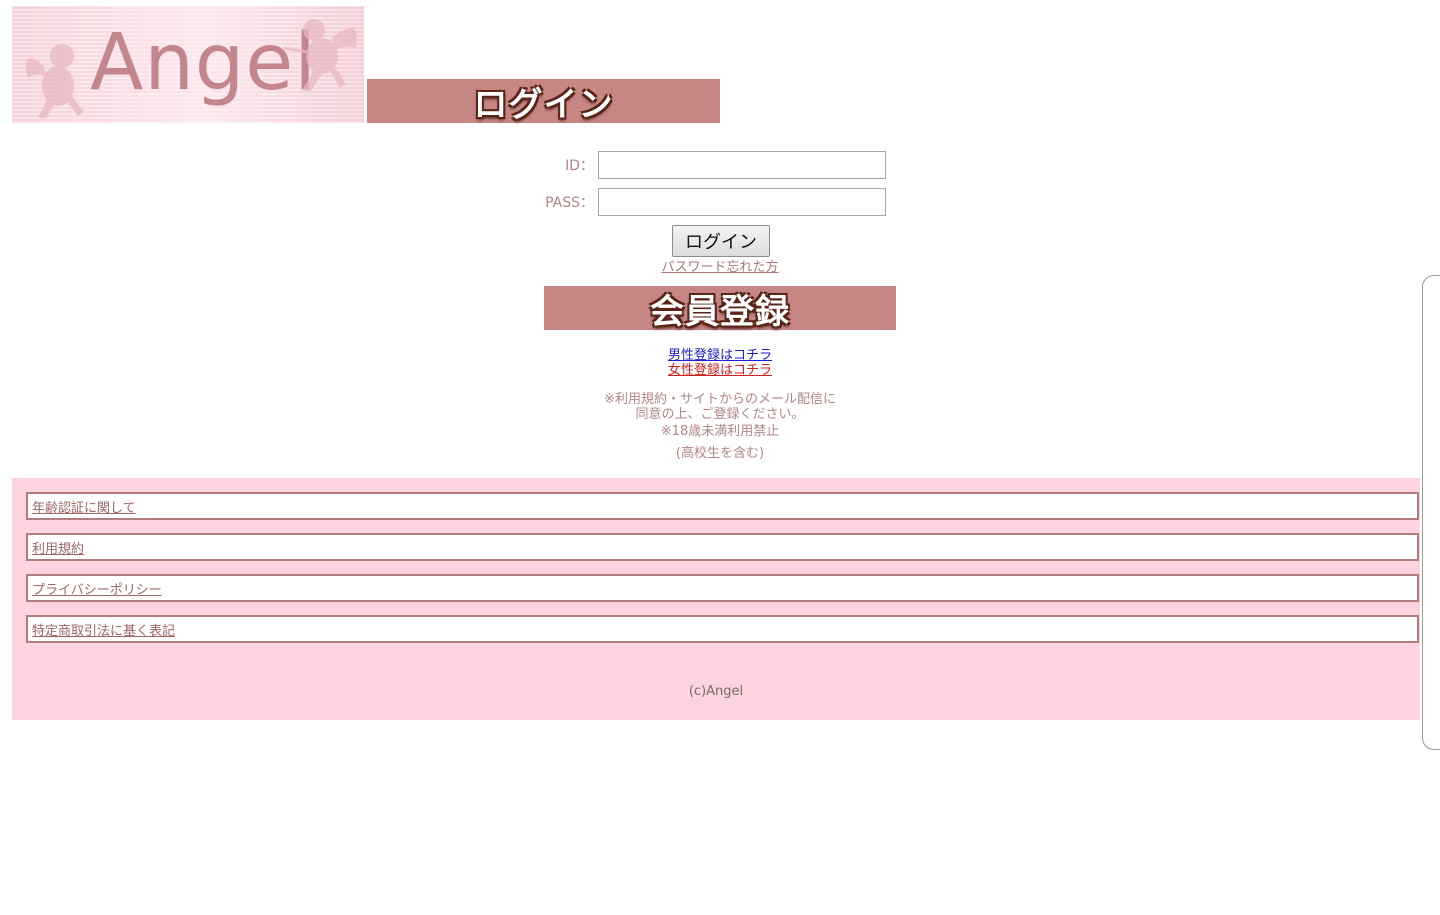 Image resolution: width=1440 pixels, height=915 pixels. Describe the element at coordinates (579, 166) in the screenshot. I see `id-label: ID：` at that location.